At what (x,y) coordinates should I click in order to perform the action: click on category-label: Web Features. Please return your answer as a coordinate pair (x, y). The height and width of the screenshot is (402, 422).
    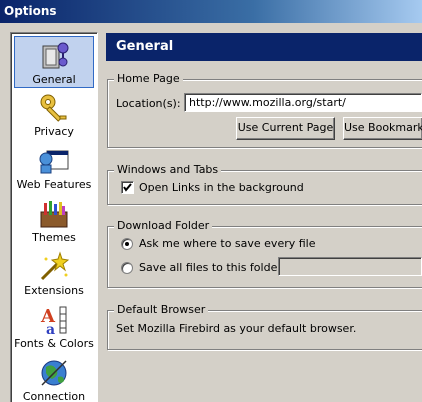
    Looking at the image, I should click on (54, 184).